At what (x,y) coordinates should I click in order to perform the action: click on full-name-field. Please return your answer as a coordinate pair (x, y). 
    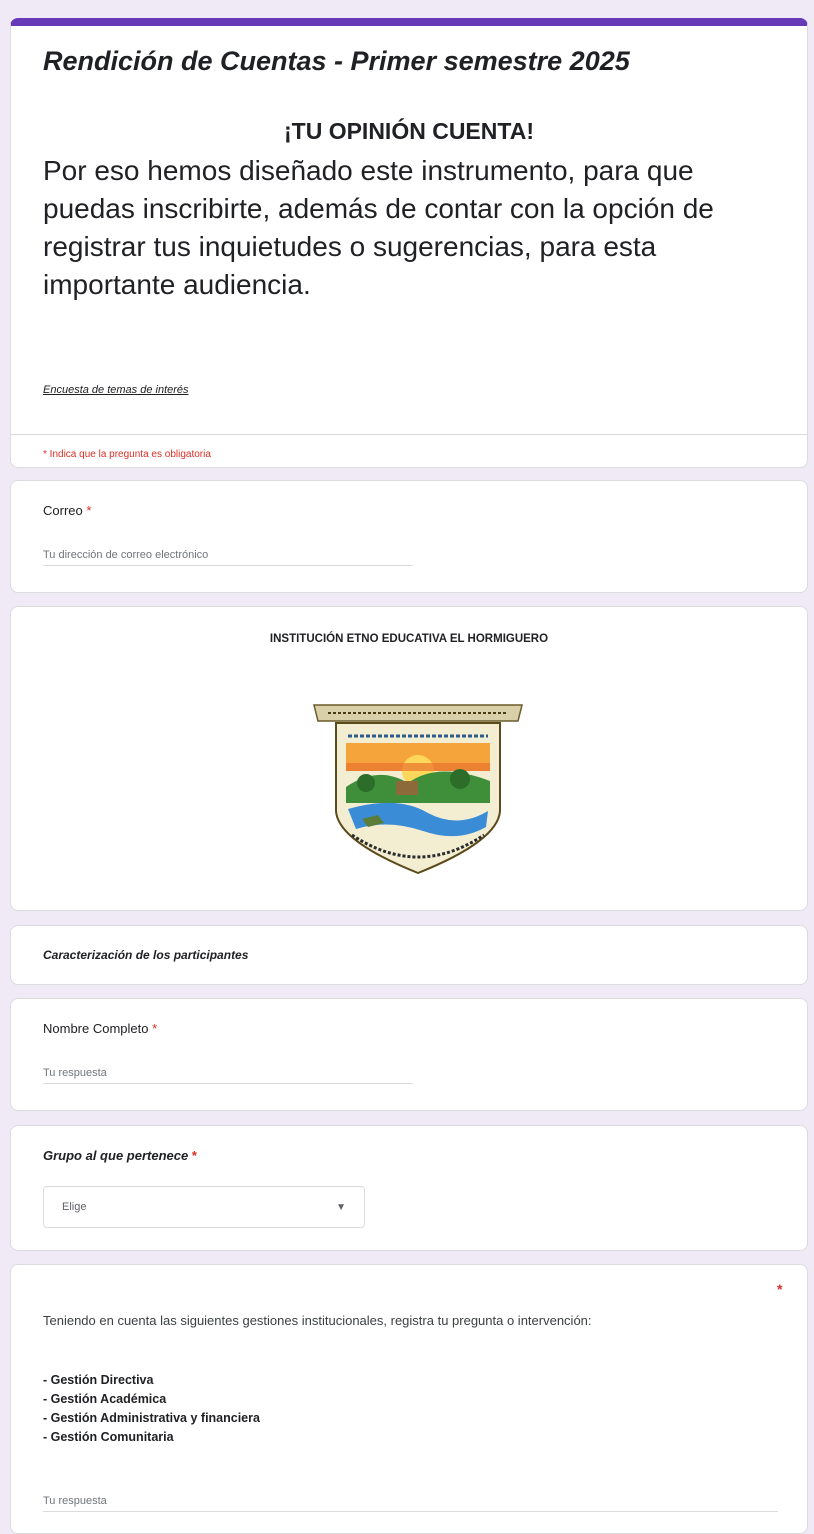
    Looking at the image, I should click on (228, 1073).